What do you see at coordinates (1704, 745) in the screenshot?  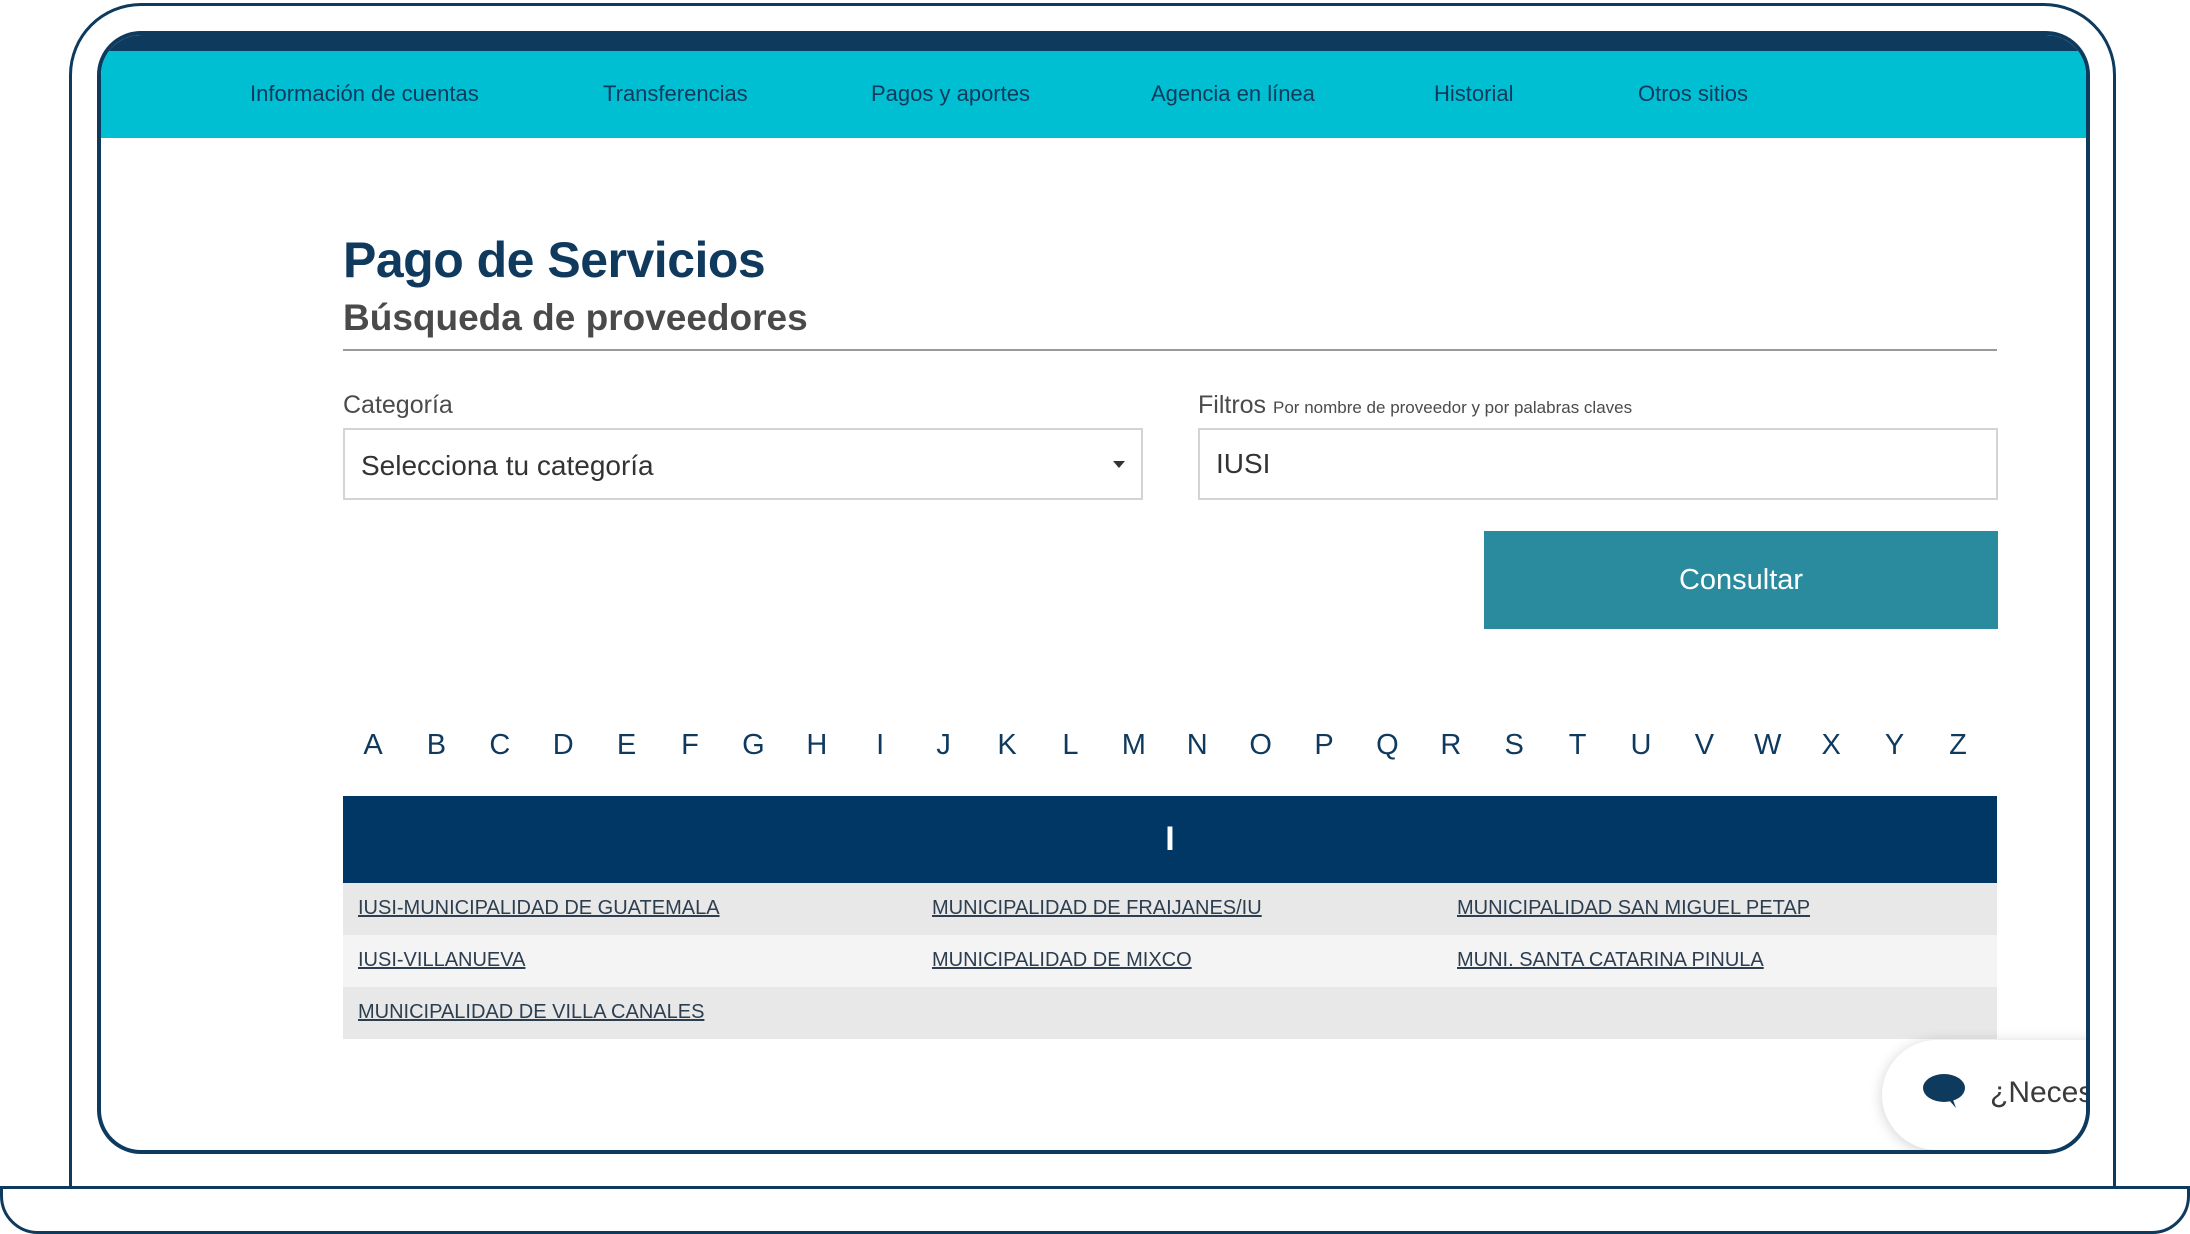 I see `alphabet-letter-v: V` at bounding box center [1704, 745].